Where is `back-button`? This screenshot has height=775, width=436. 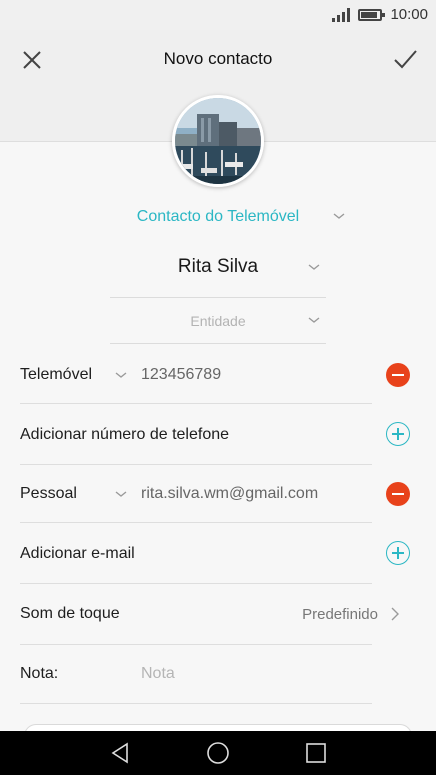 back-button is located at coordinates (121, 753).